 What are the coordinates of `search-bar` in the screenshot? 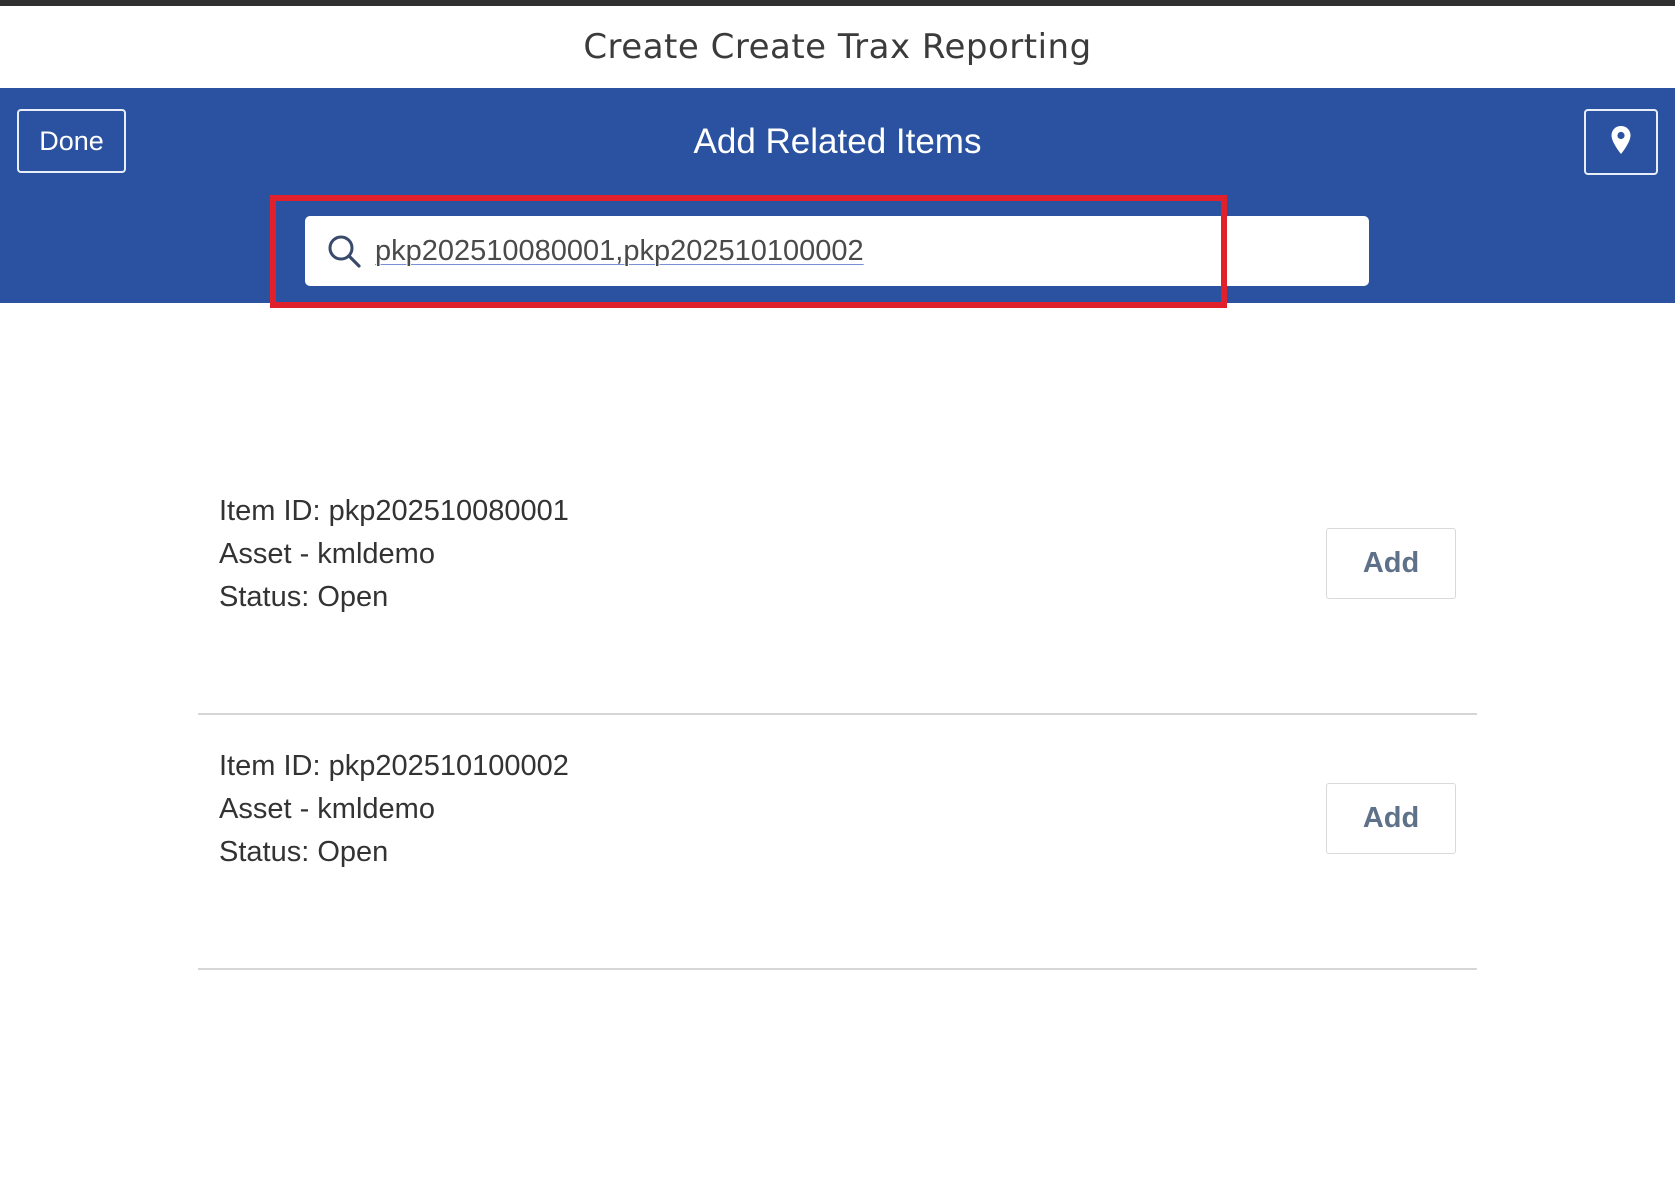 It's located at (837, 251).